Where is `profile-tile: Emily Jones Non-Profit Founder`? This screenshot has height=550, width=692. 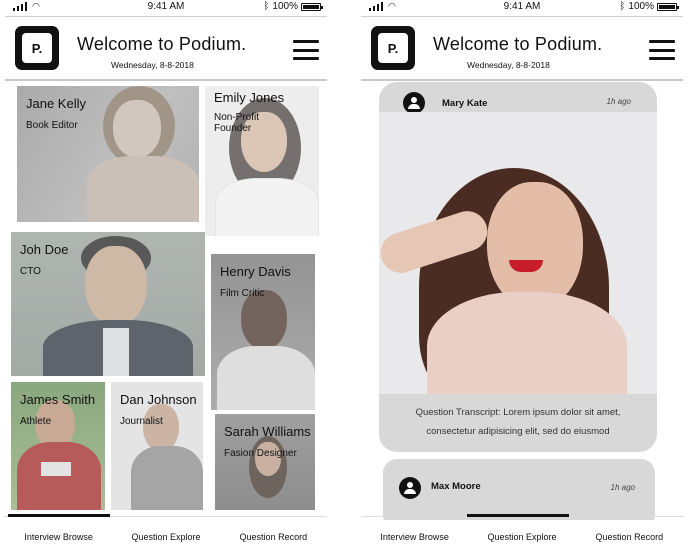 profile-tile: Emily Jones Non-Profit Founder is located at coordinates (262, 161).